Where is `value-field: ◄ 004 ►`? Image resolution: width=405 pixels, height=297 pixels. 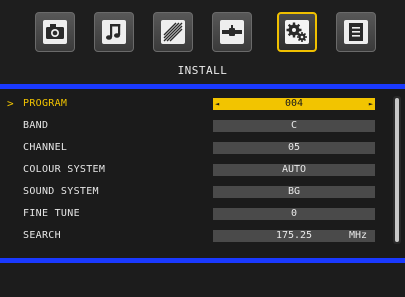 value-field: ◄ 004 ► is located at coordinates (294, 104).